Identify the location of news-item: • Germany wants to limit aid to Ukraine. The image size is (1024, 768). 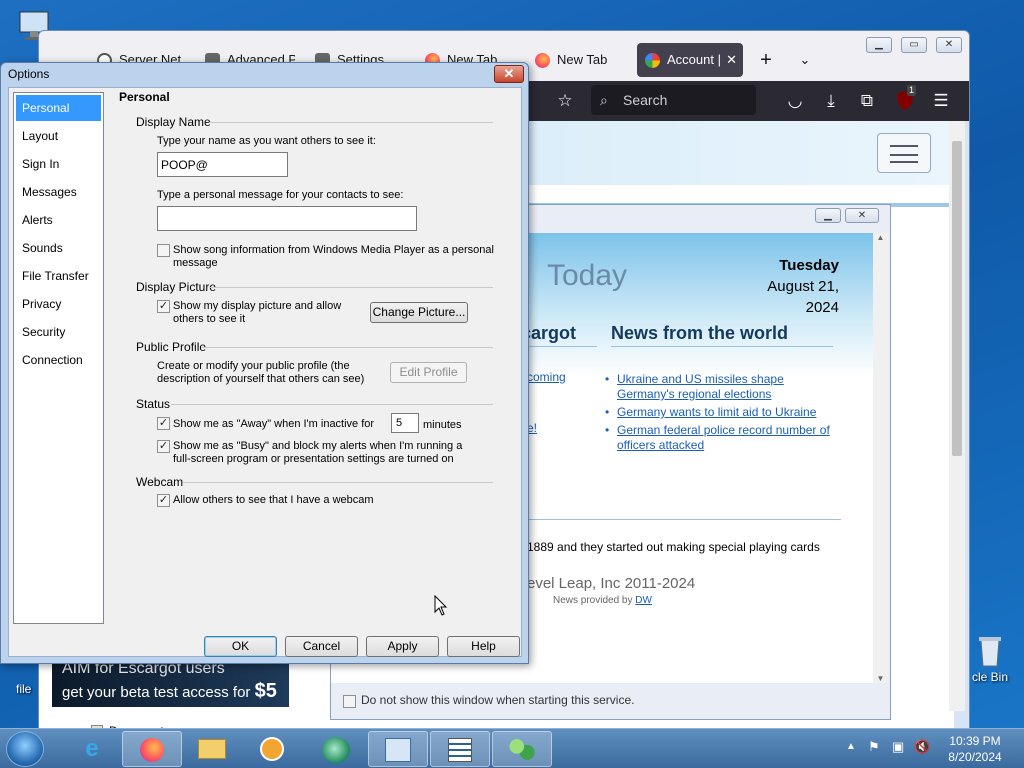
(711, 412).